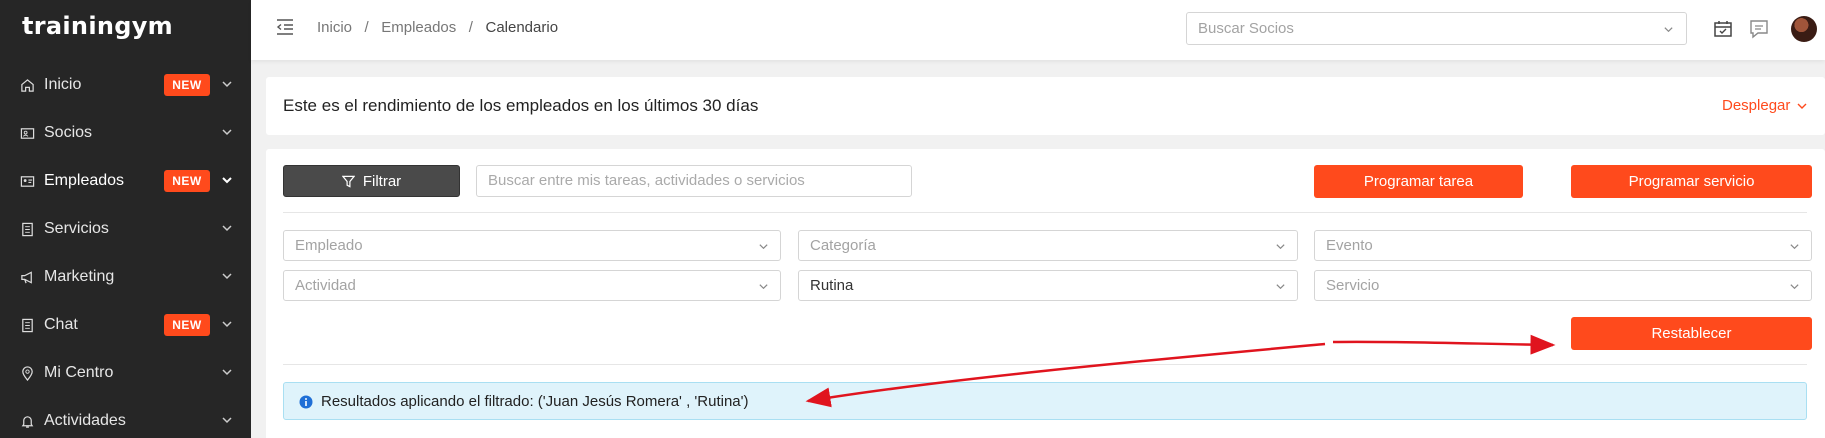 The height and width of the screenshot is (438, 1825). I want to click on servicio-placeholder: Servicio, so click(1353, 285).